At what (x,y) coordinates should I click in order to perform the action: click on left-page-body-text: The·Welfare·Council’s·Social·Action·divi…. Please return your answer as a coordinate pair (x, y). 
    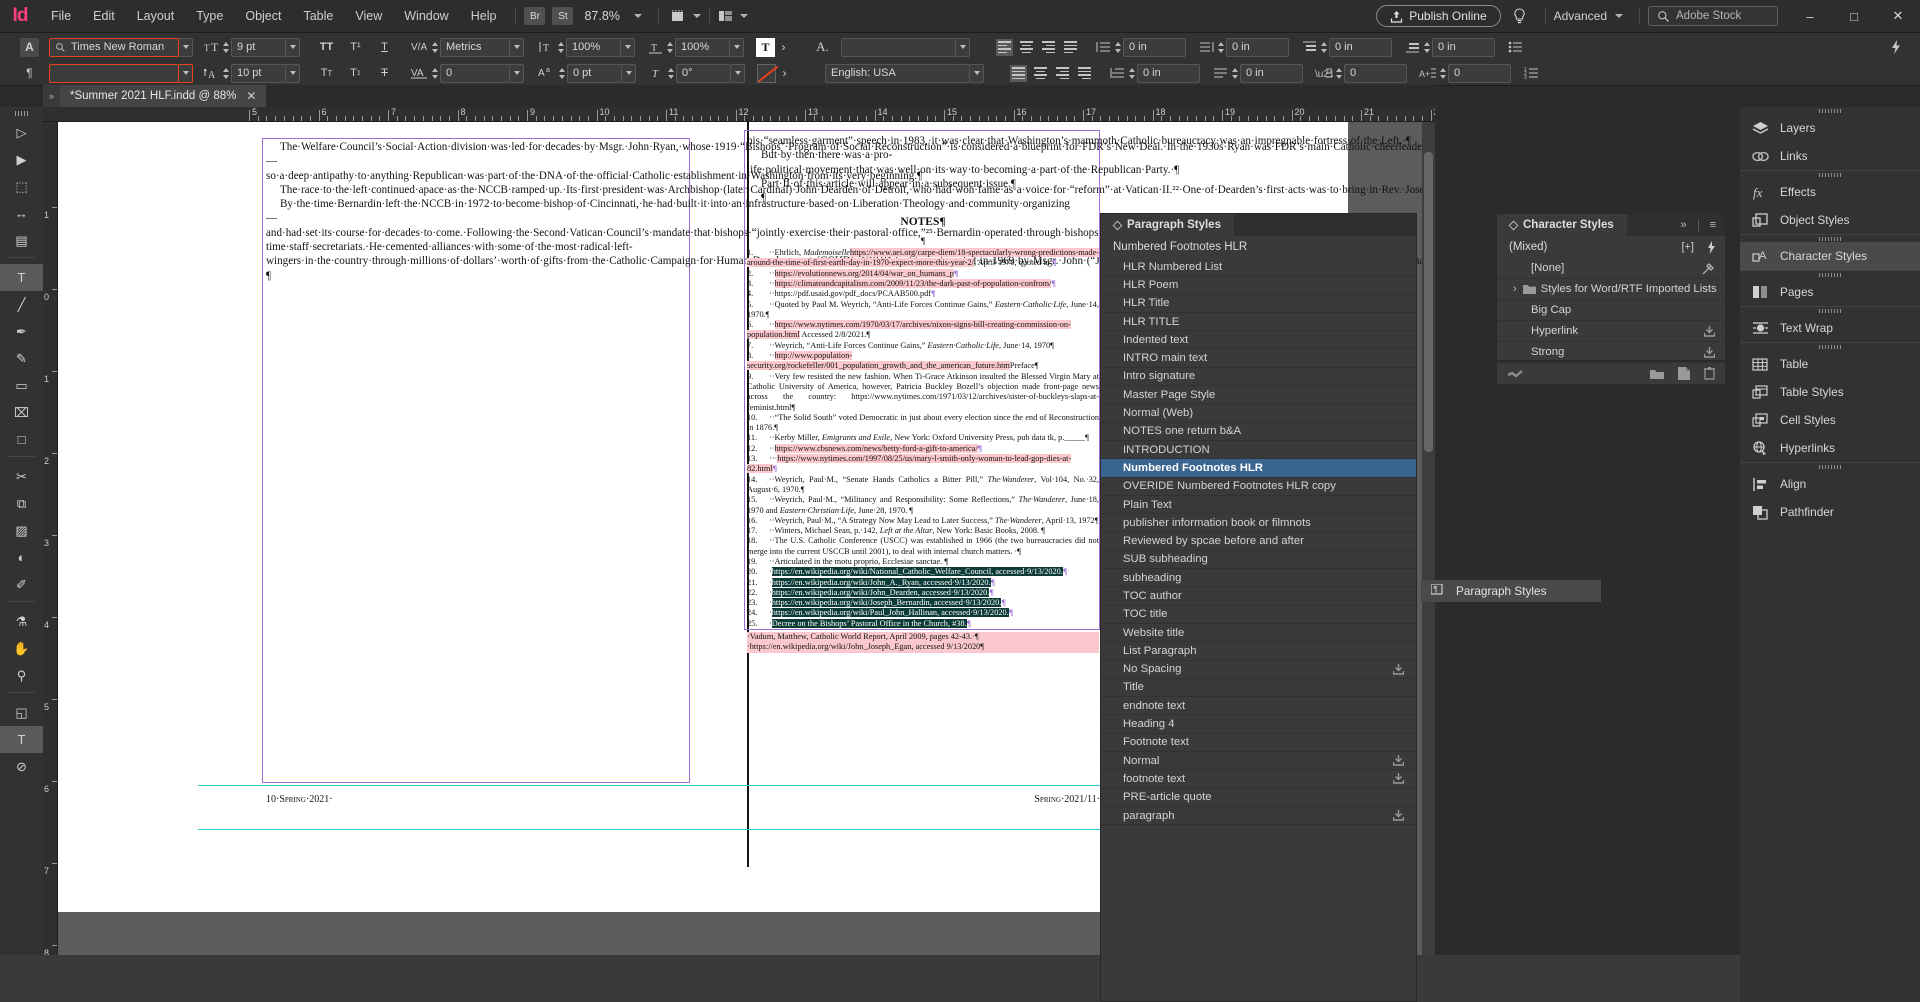
    Looking at the image, I should click on (850, 211).